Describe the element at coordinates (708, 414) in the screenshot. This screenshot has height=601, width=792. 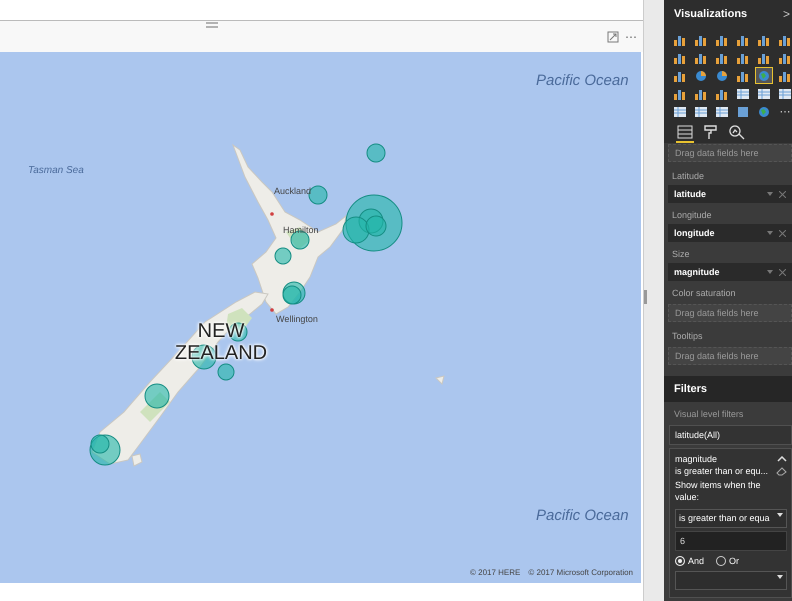
I see `filter-section-label: Visual level filters` at that location.